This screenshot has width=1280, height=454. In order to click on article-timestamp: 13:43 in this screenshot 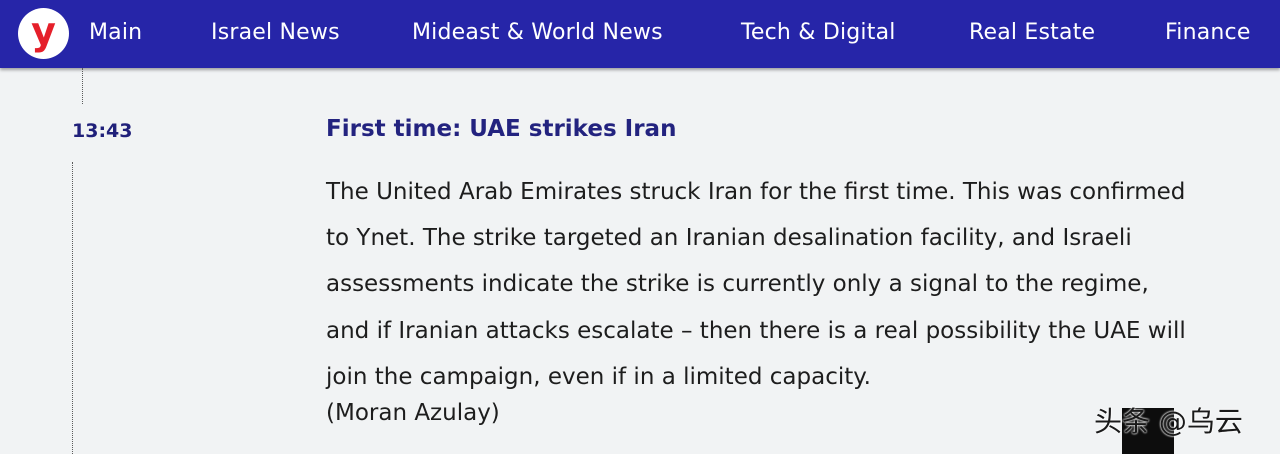, I will do `click(102, 131)`.